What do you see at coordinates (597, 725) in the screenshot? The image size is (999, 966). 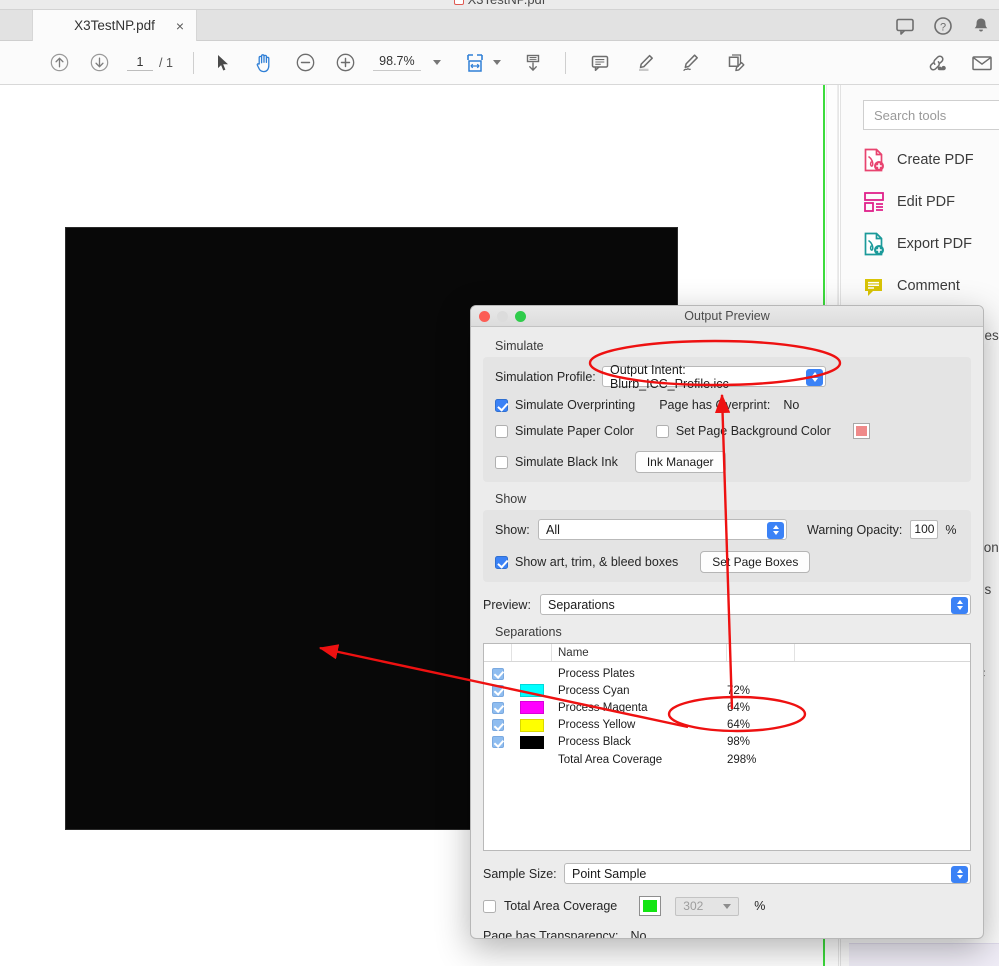 I see `row-name: Process Yellow` at bounding box center [597, 725].